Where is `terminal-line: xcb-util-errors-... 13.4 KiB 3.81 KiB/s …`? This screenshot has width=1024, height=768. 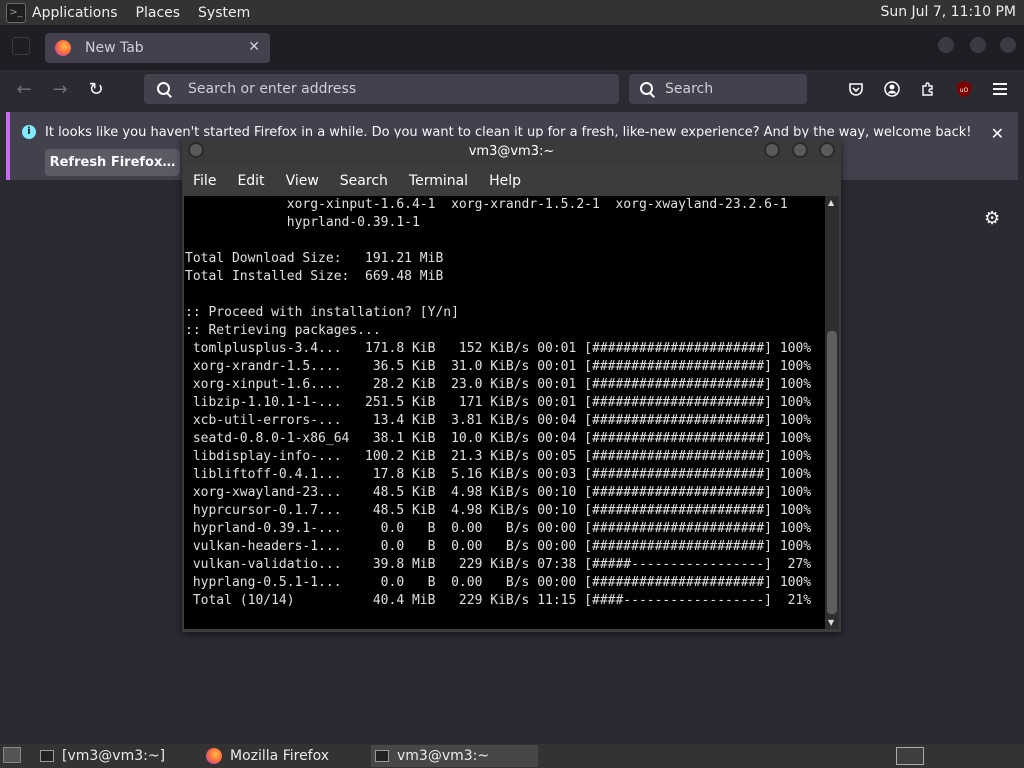 terminal-line: xcb-util-errors-... 13.4 KiB 3.81 KiB/s … is located at coordinates (498, 420).